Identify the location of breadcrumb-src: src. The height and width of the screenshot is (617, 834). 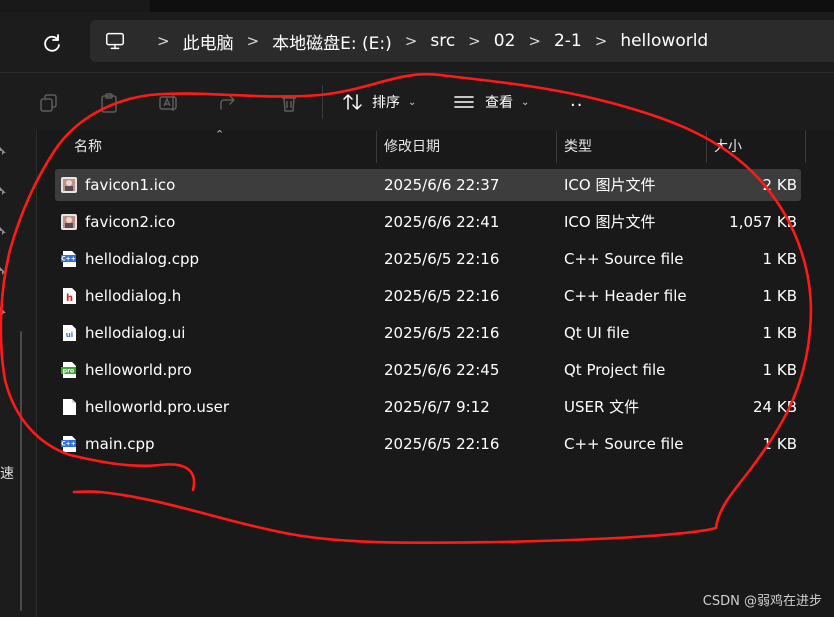
(442, 41).